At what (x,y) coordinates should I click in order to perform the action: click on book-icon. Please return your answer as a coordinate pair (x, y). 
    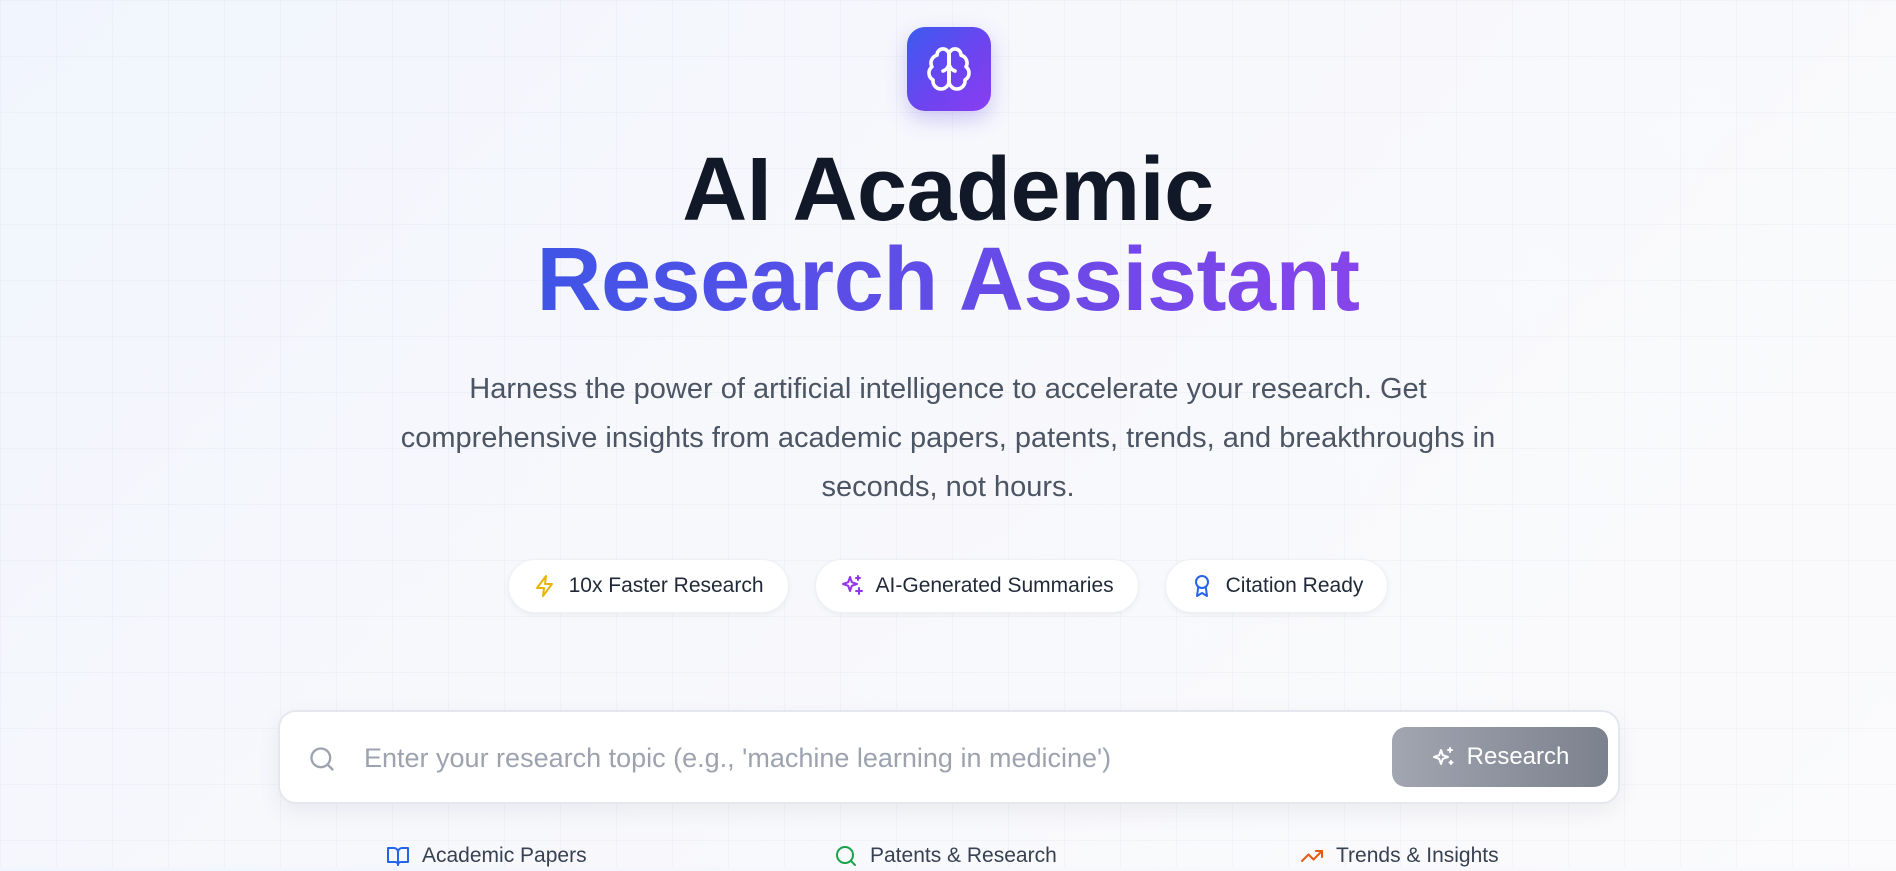
    Looking at the image, I should click on (398, 856).